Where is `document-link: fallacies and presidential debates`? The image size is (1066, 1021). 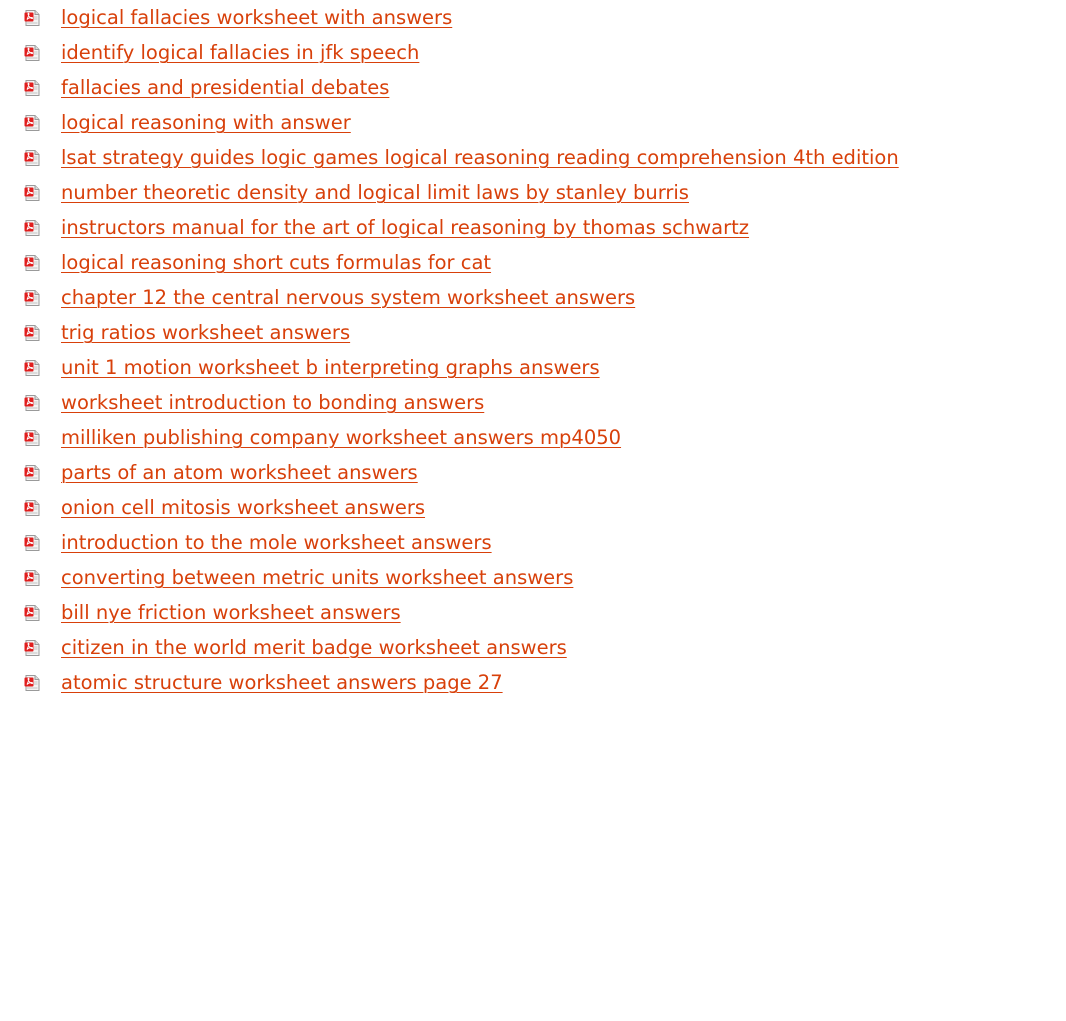
document-link: fallacies and presidential debates is located at coordinates (225, 88).